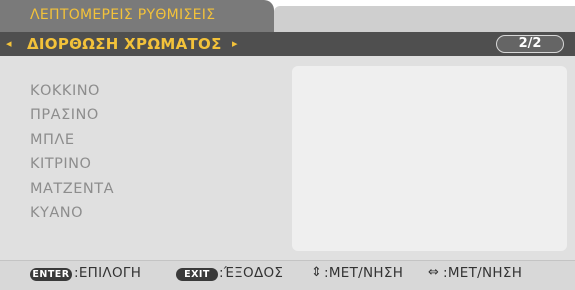  What do you see at coordinates (197, 274) in the screenshot?
I see `exit-key-badge: EXIT` at bounding box center [197, 274].